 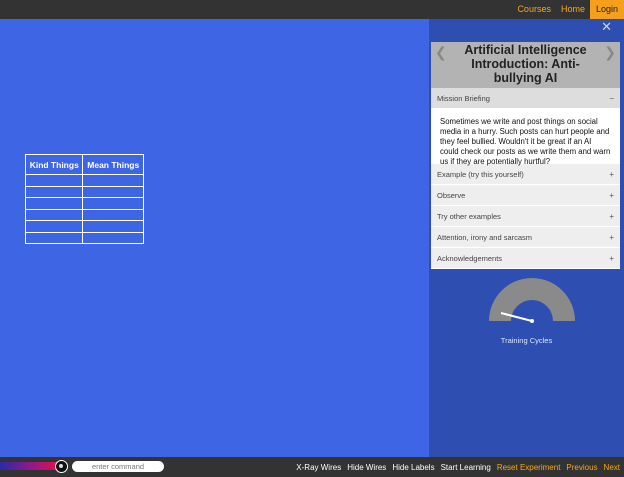 I want to click on section-observe: Observe +, so click(x=525, y=195).